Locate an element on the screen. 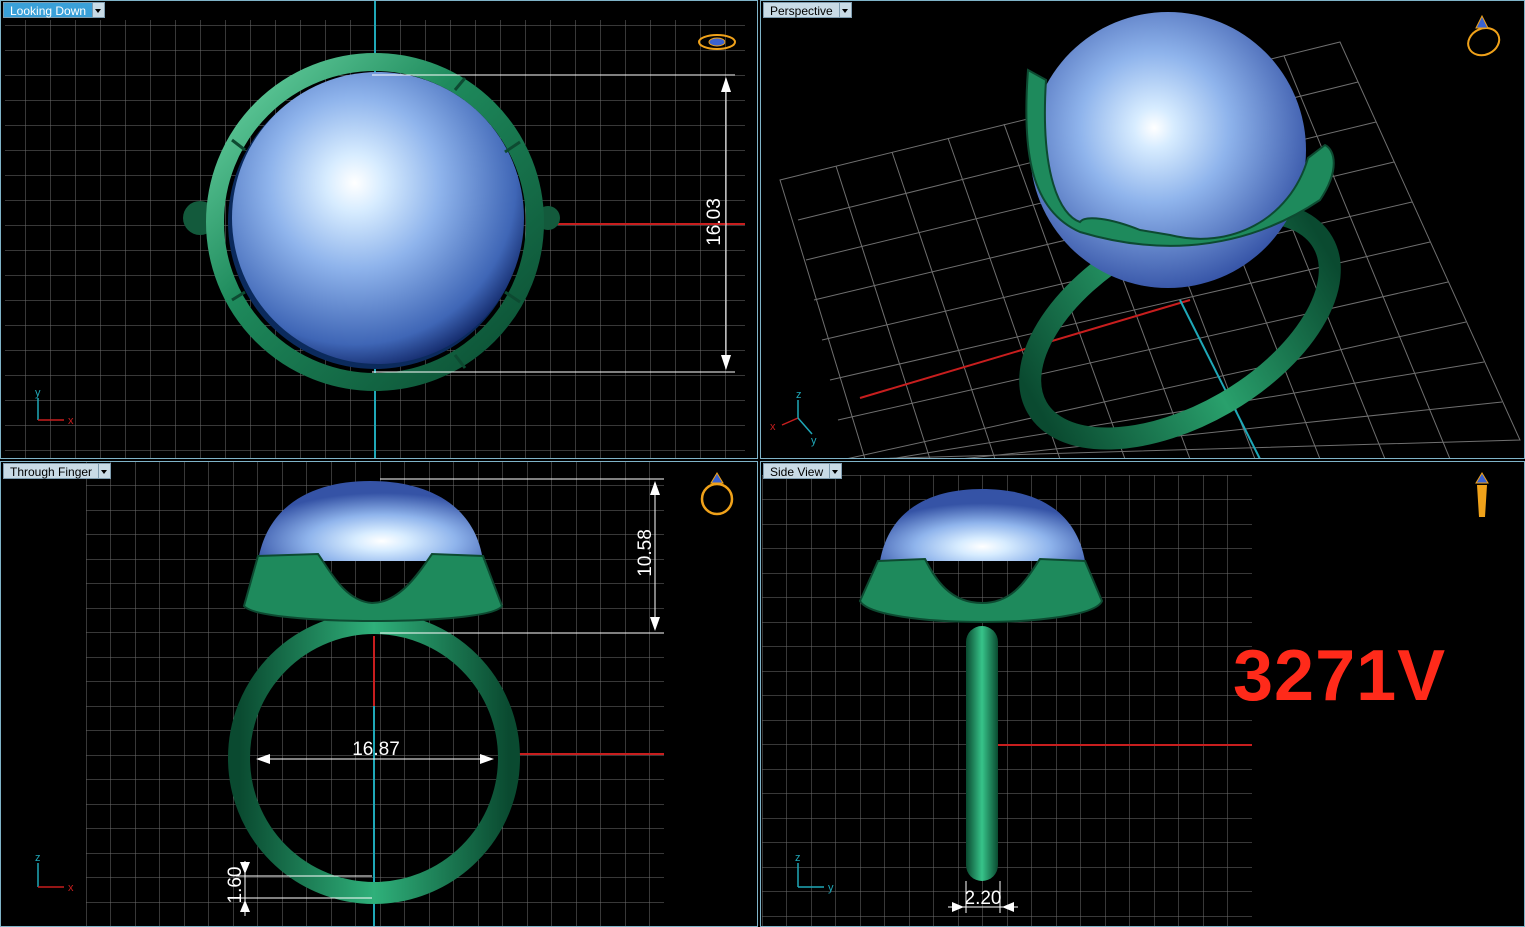 The width and height of the screenshot is (1525, 927). ring-side-icon is located at coordinates (1482, 494).